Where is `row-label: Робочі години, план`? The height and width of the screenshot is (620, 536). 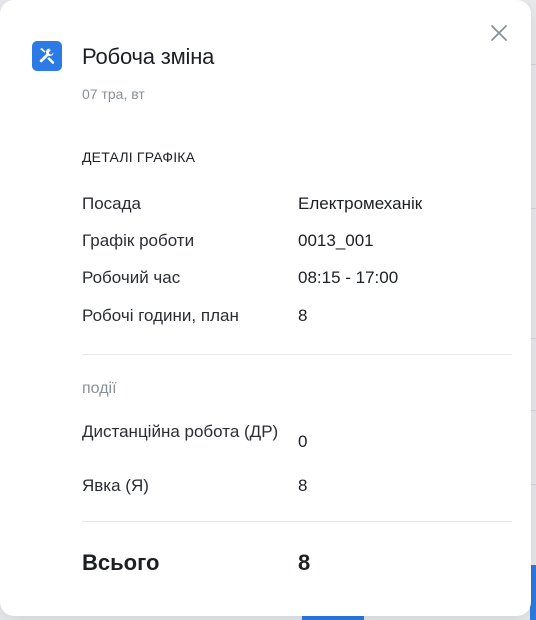 row-label: Робочі години, план is located at coordinates (160, 315).